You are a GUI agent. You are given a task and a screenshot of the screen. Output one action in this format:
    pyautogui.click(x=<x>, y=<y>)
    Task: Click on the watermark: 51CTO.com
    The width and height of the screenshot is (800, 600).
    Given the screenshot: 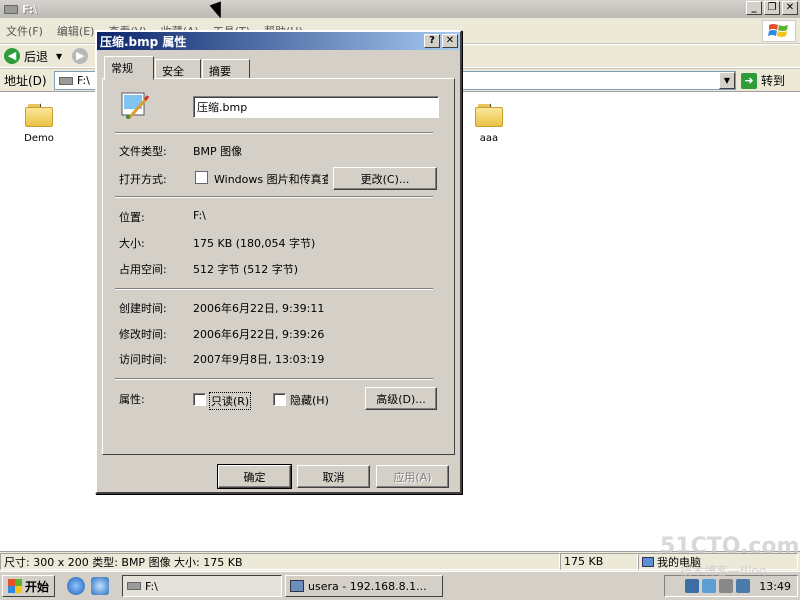 What is the action you would take?
    pyautogui.click(x=730, y=546)
    